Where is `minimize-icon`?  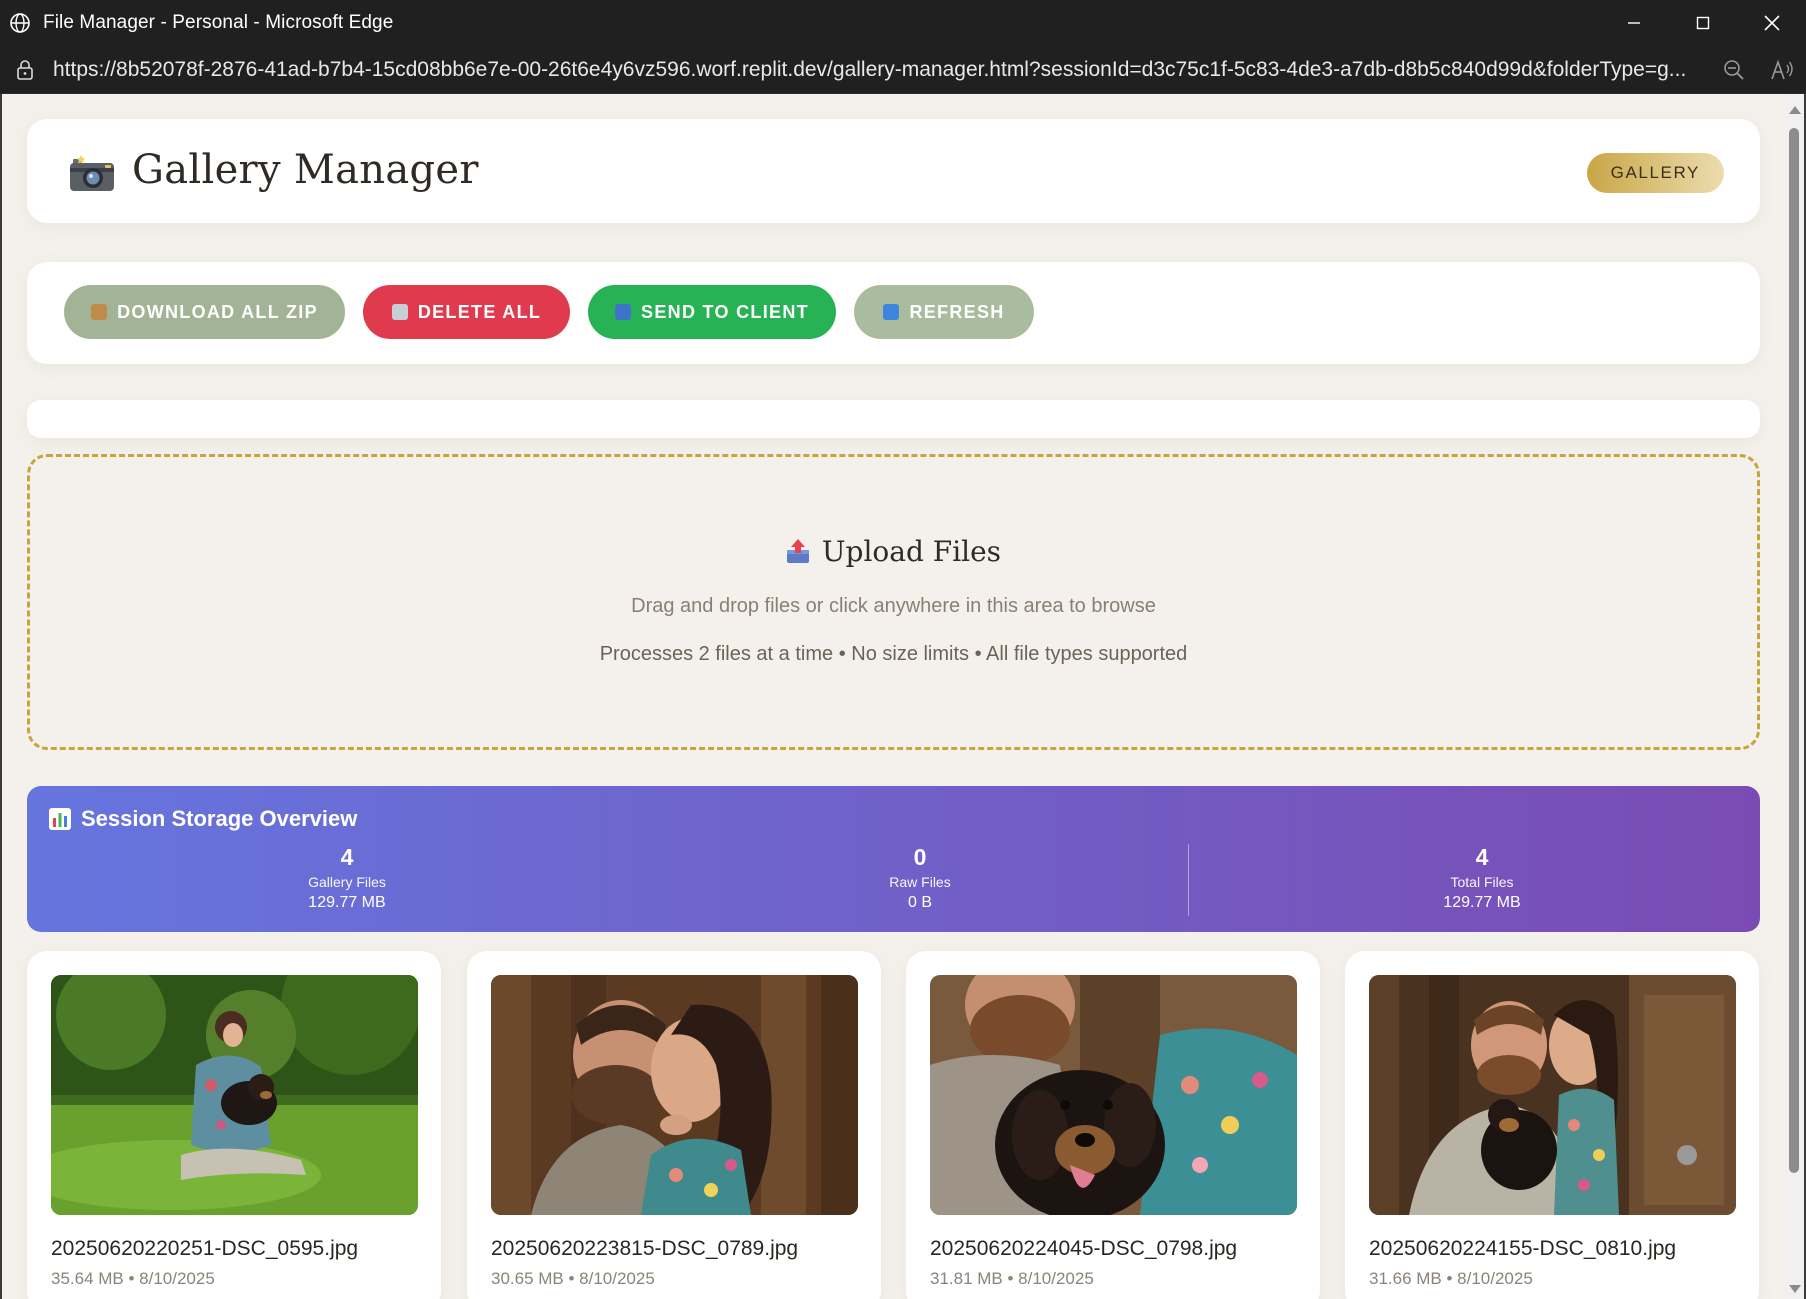
minimize-icon is located at coordinates (1633, 23).